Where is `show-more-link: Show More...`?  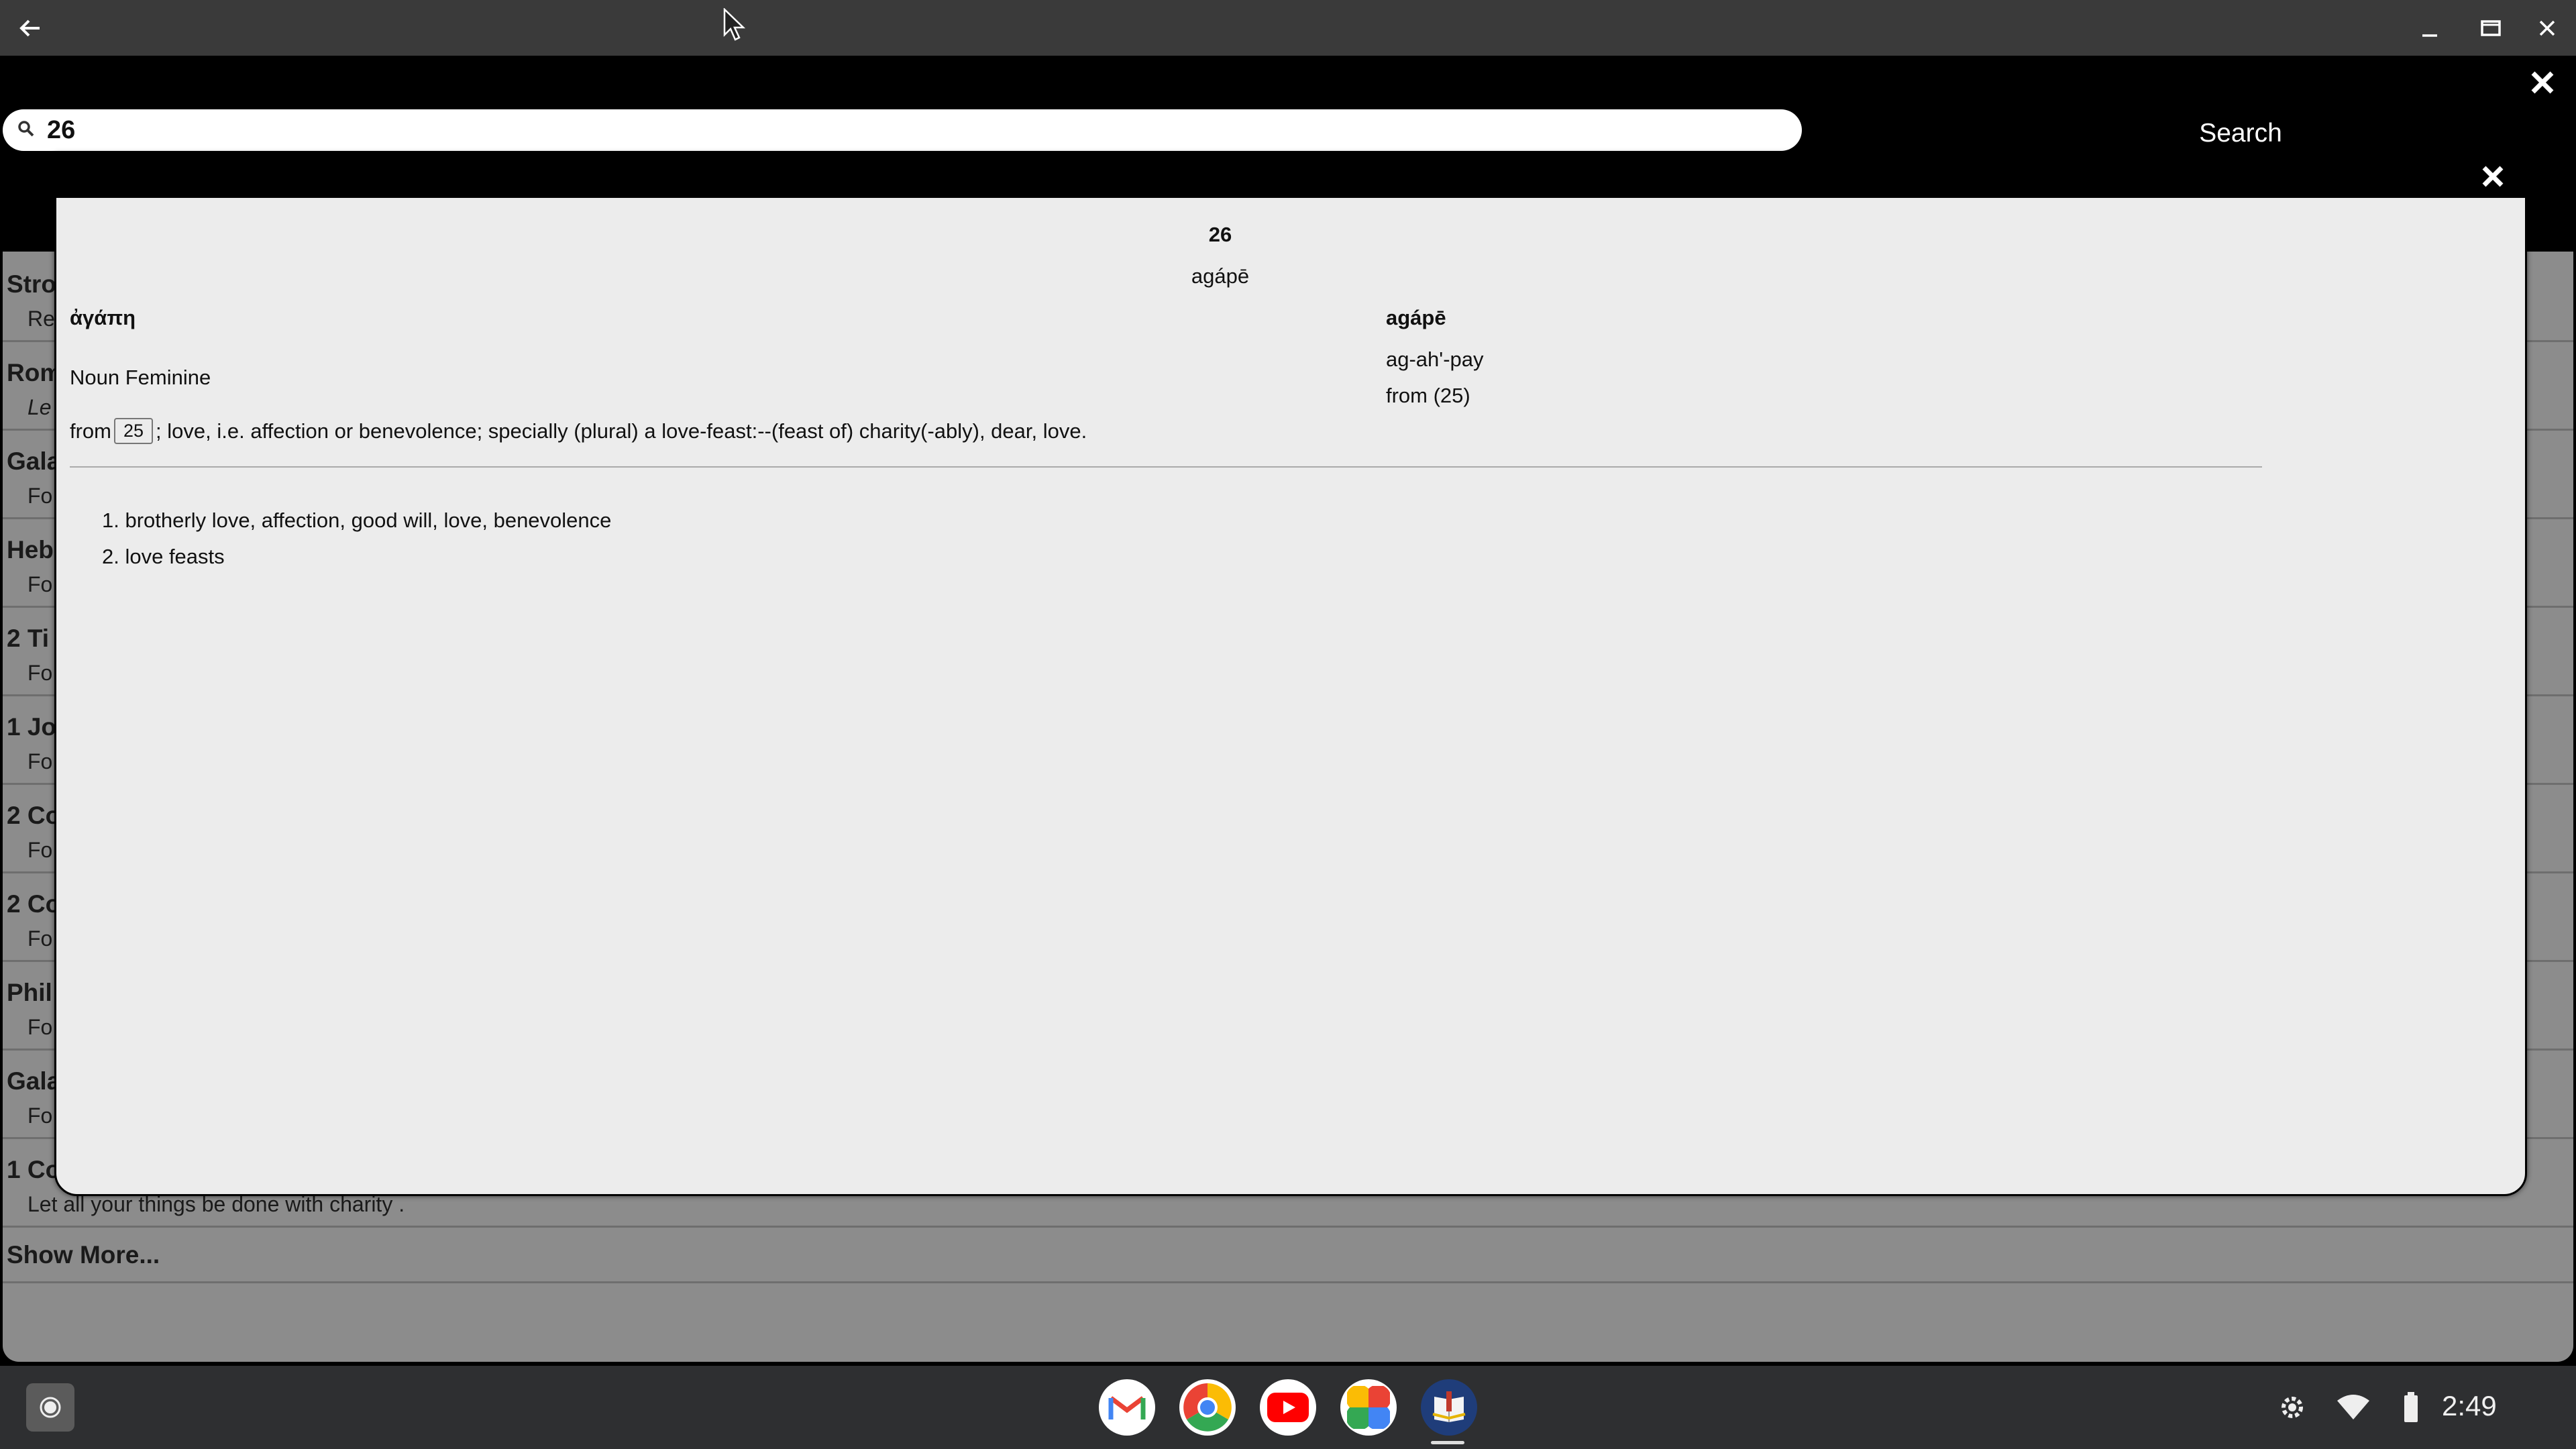 show-more-link: Show More... is located at coordinates (83, 1255).